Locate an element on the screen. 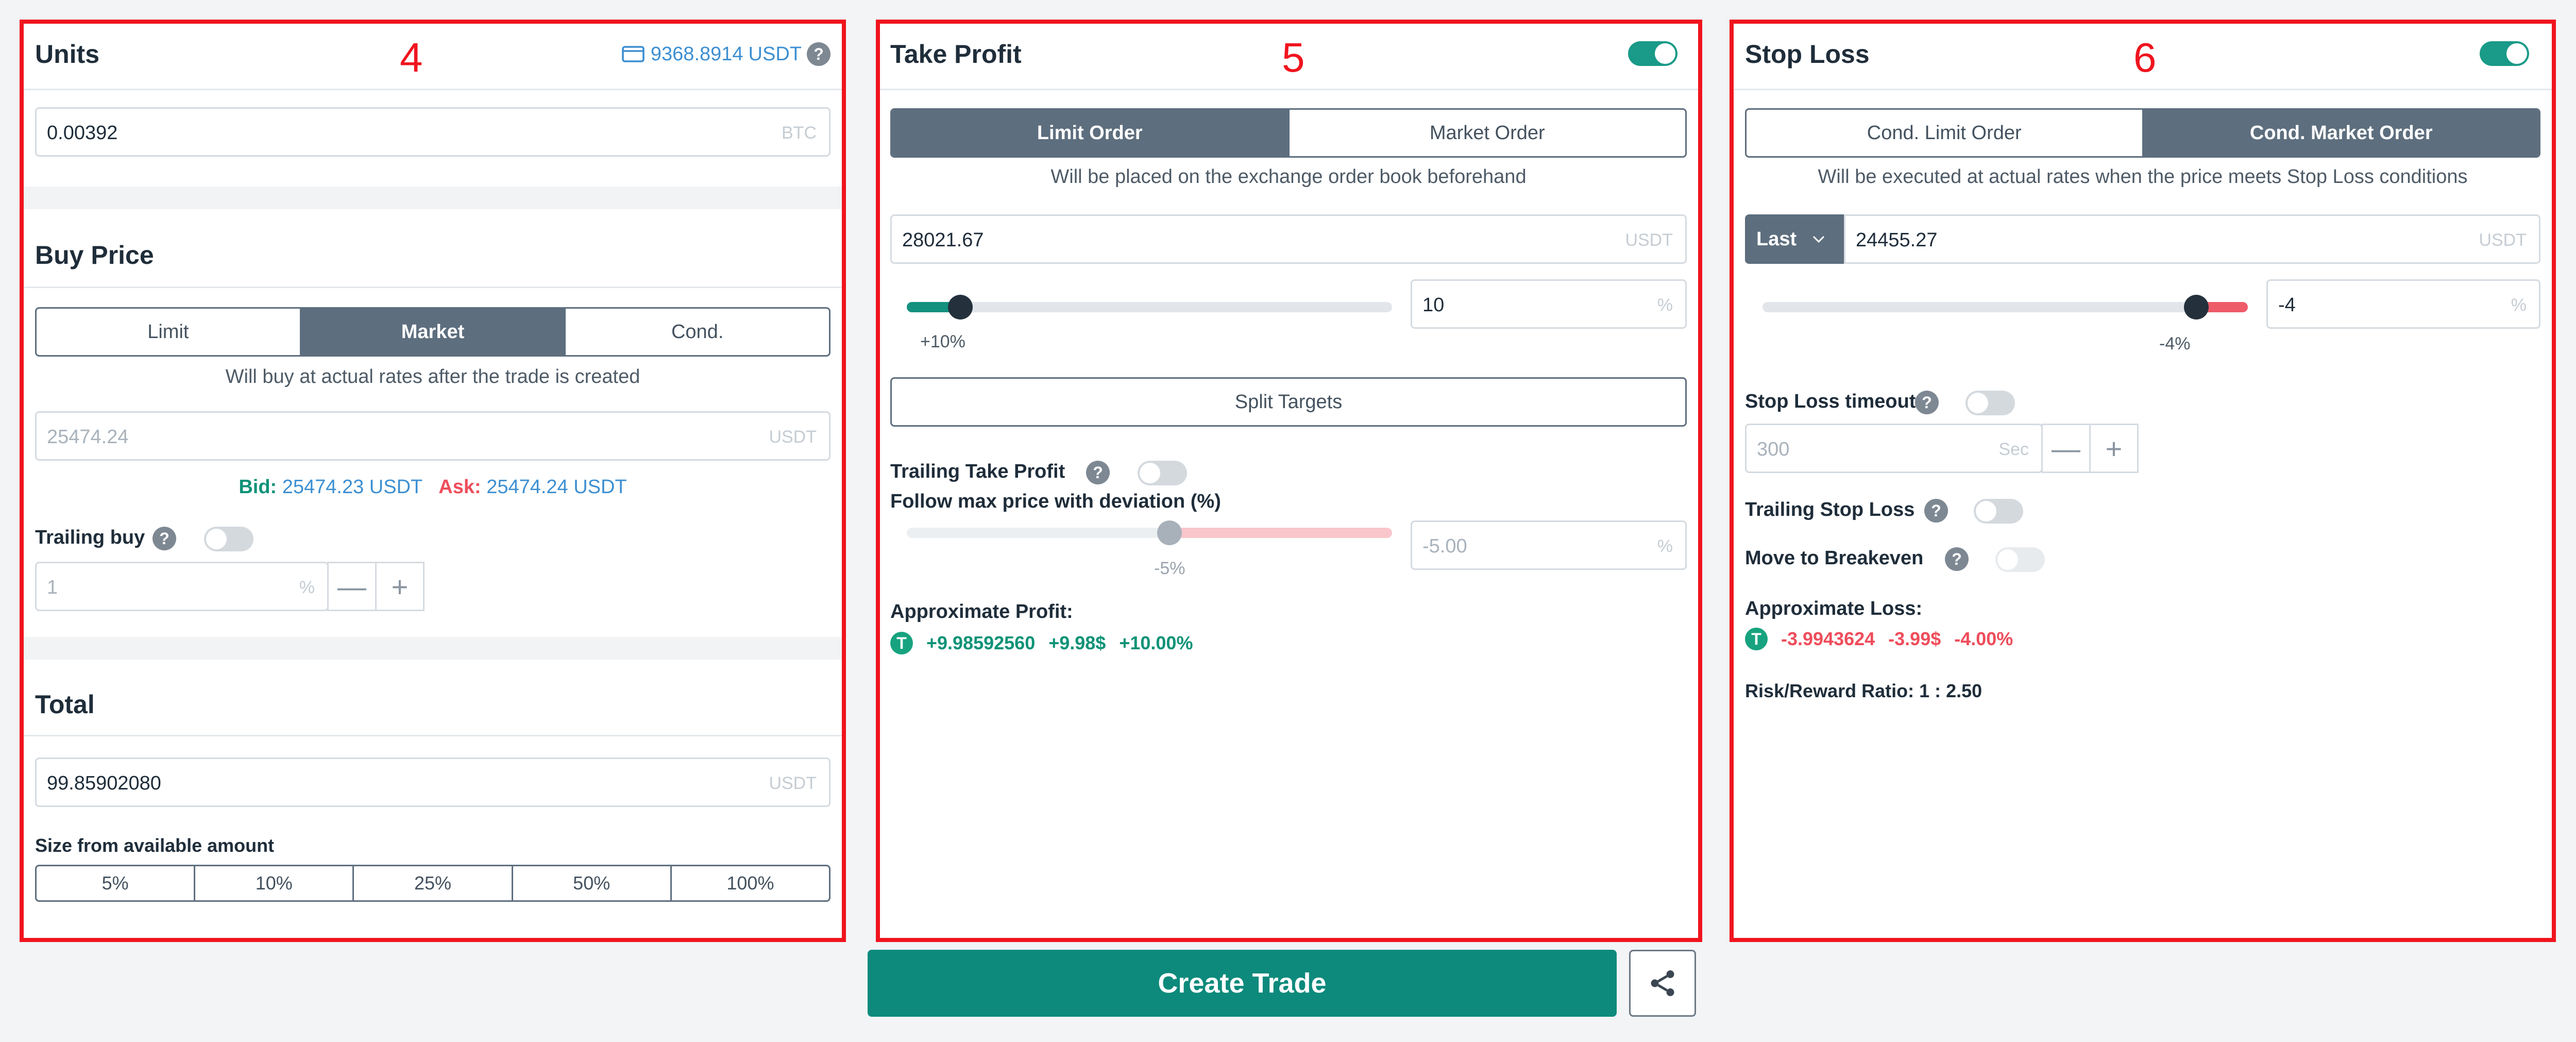 The height and width of the screenshot is (1042, 2576). share-icon is located at coordinates (1662, 983).